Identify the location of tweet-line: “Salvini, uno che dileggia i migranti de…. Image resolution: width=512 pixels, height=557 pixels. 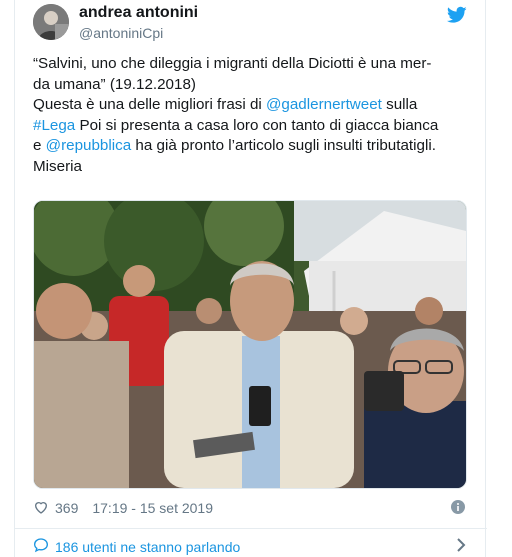
(232, 63).